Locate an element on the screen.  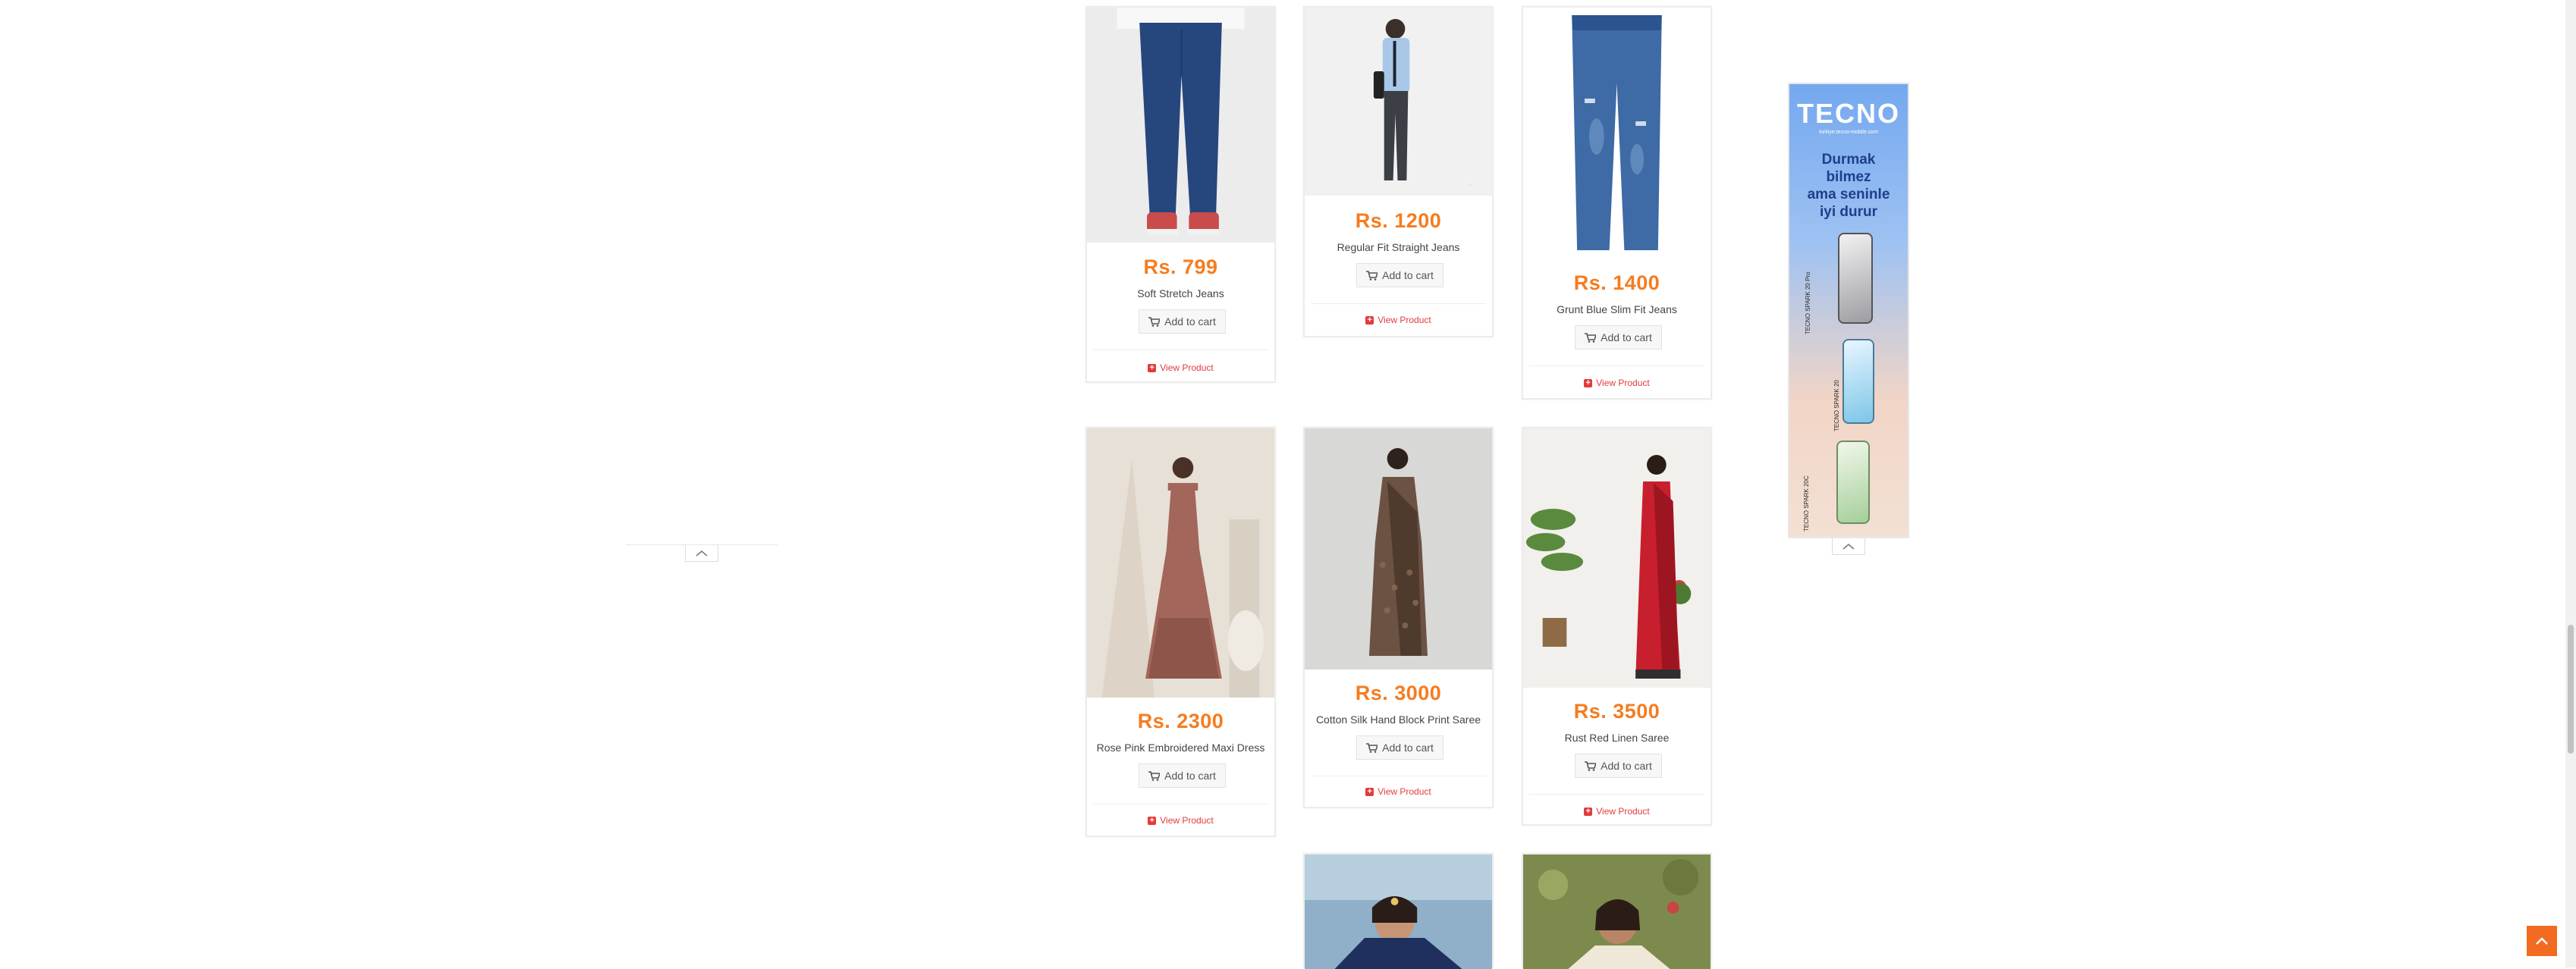
ad-brand-logo: TECNO is located at coordinates (1848, 113).